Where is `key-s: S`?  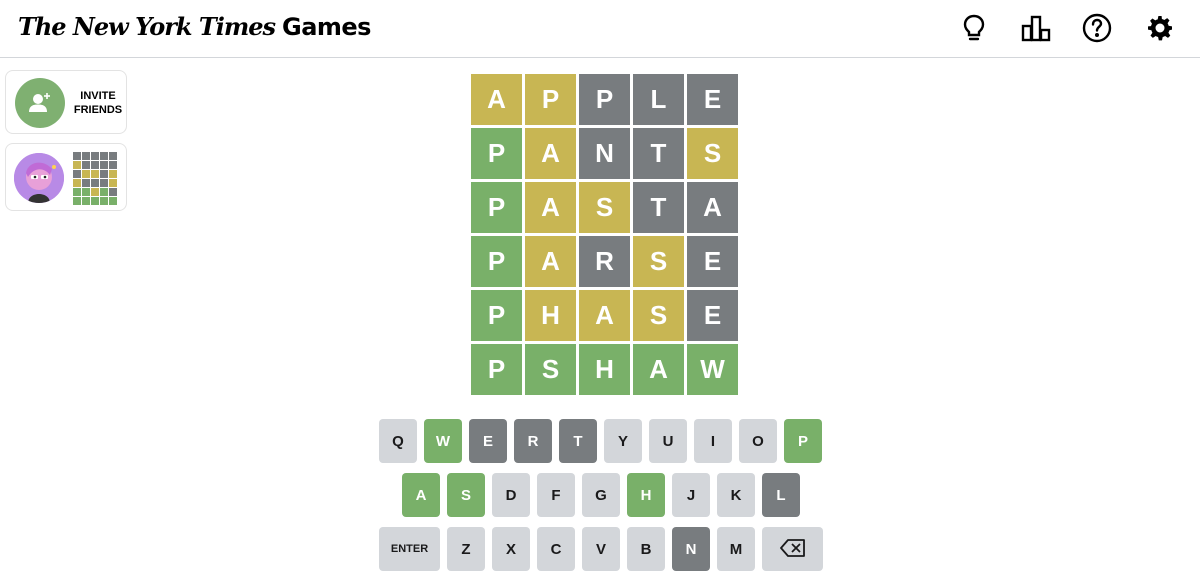 key-s: S is located at coordinates (466, 495).